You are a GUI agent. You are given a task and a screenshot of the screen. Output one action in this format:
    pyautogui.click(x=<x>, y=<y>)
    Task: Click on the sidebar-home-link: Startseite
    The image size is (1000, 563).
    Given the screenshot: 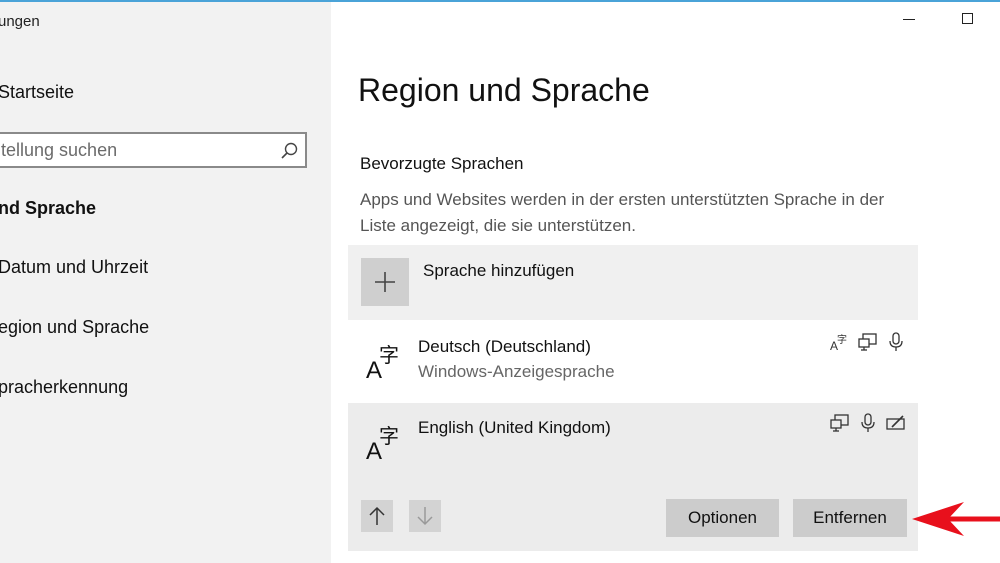 What is the action you would take?
    pyautogui.click(x=37, y=92)
    